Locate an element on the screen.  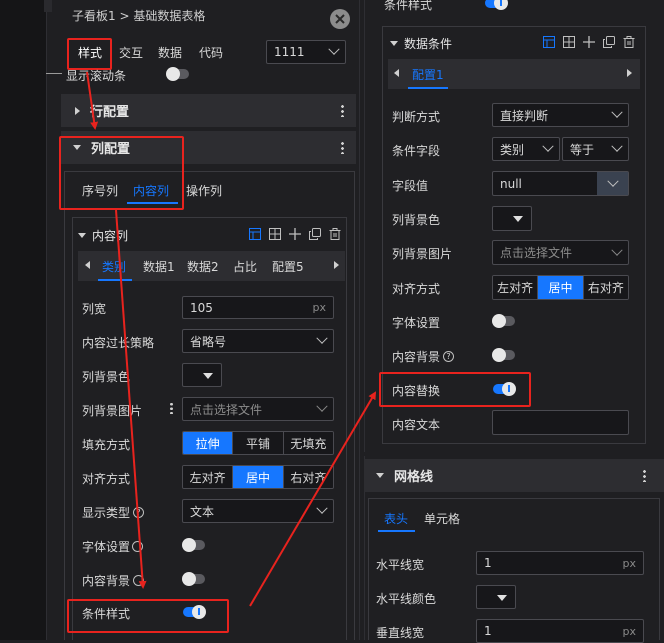
arrow-style-to-colconfig is located at coordinates (92, 100).